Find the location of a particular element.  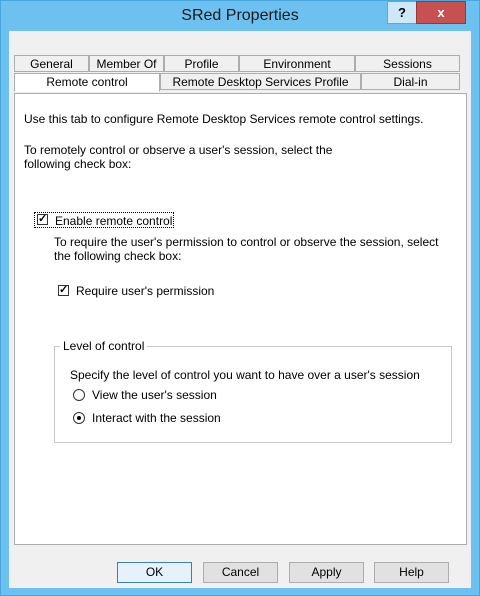

view-session-radio is located at coordinates (79, 395).